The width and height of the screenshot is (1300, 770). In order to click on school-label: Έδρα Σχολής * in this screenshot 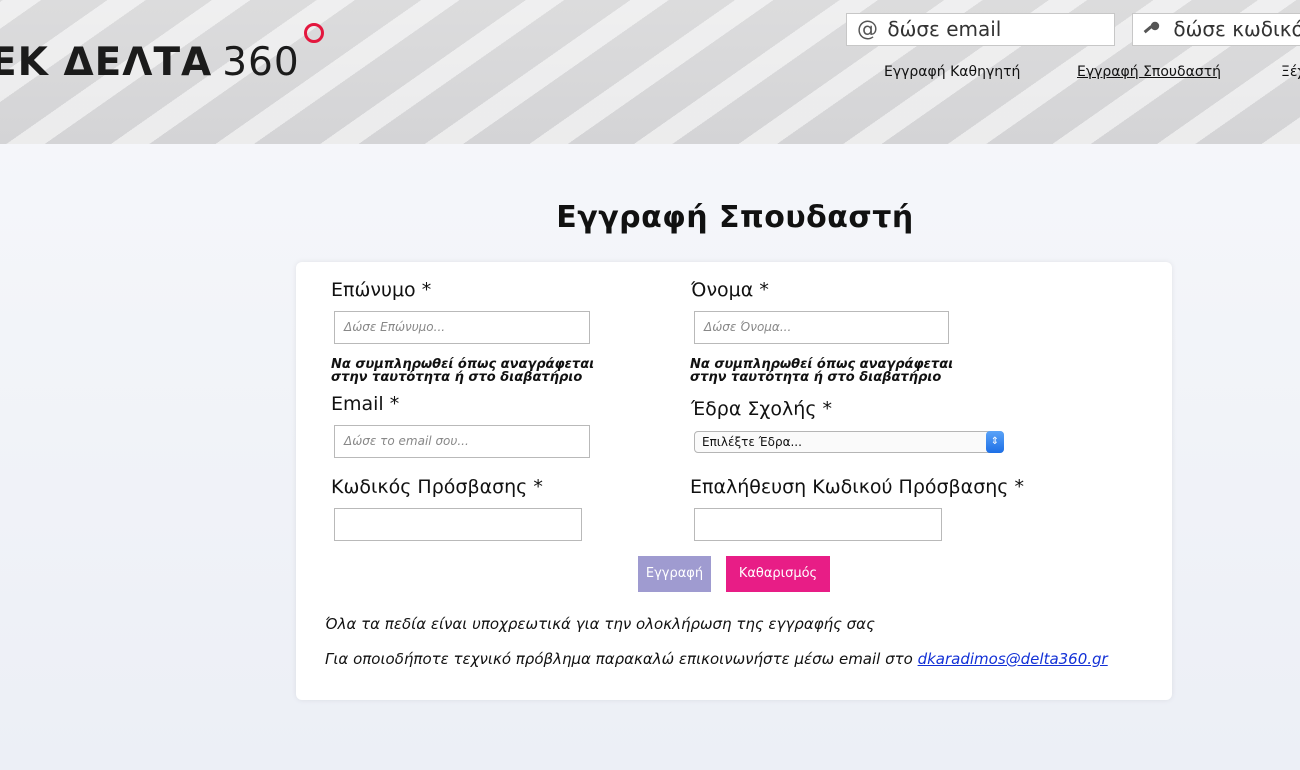, I will do `click(762, 409)`.